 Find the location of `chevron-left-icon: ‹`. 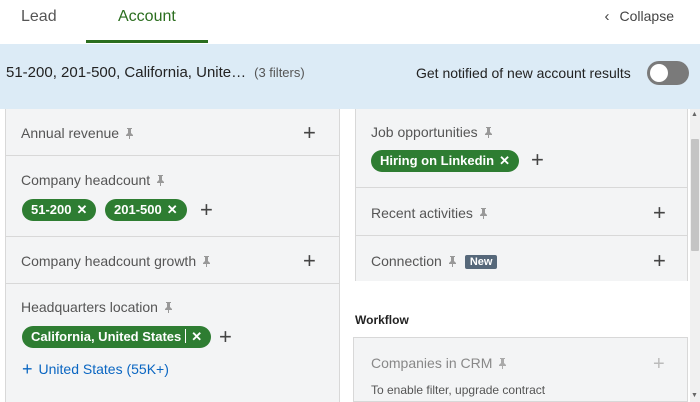

chevron-left-icon: ‹ is located at coordinates (607, 16).